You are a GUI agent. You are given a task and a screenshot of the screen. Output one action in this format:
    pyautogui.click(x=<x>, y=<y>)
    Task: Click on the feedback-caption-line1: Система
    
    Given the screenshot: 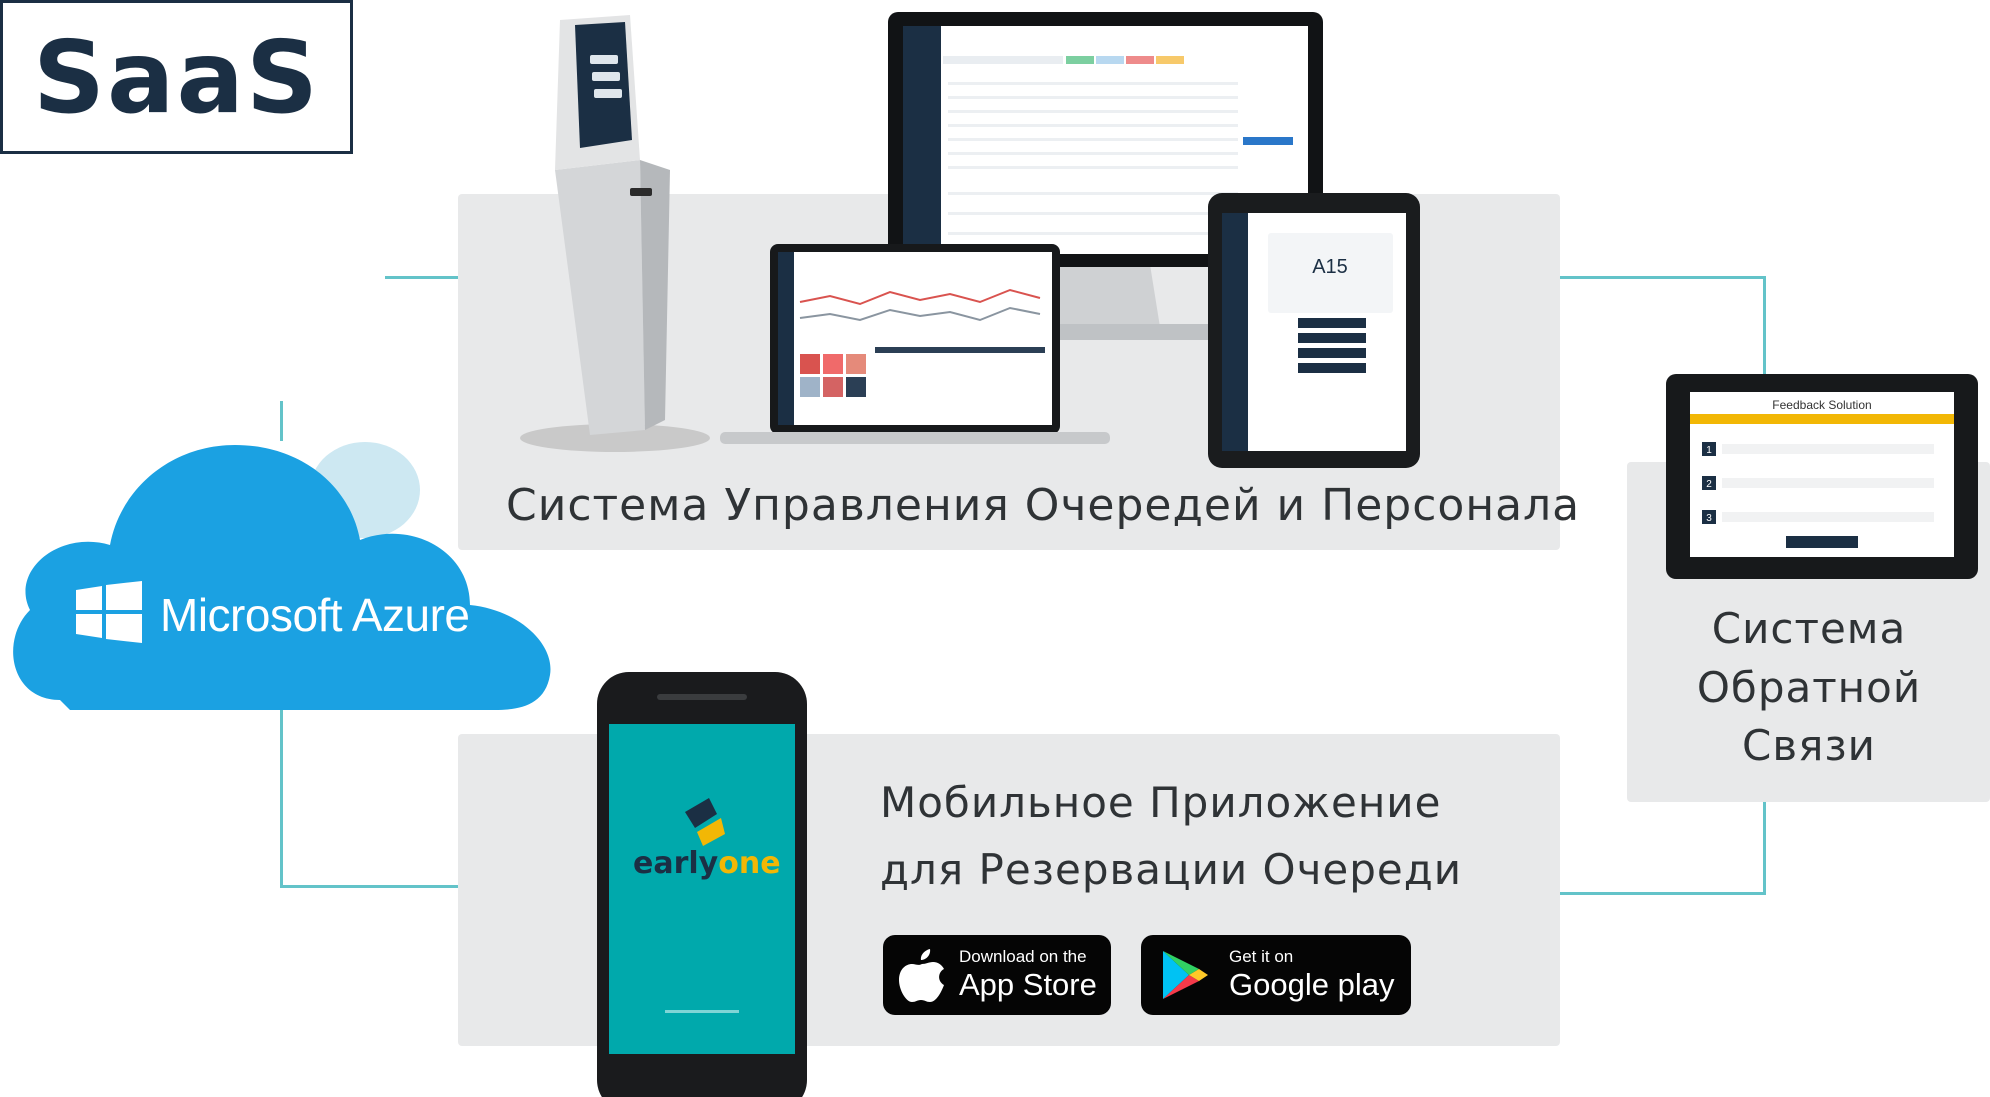 What is the action you would take?
    pyautogui.click(x=1809, y=628)
    